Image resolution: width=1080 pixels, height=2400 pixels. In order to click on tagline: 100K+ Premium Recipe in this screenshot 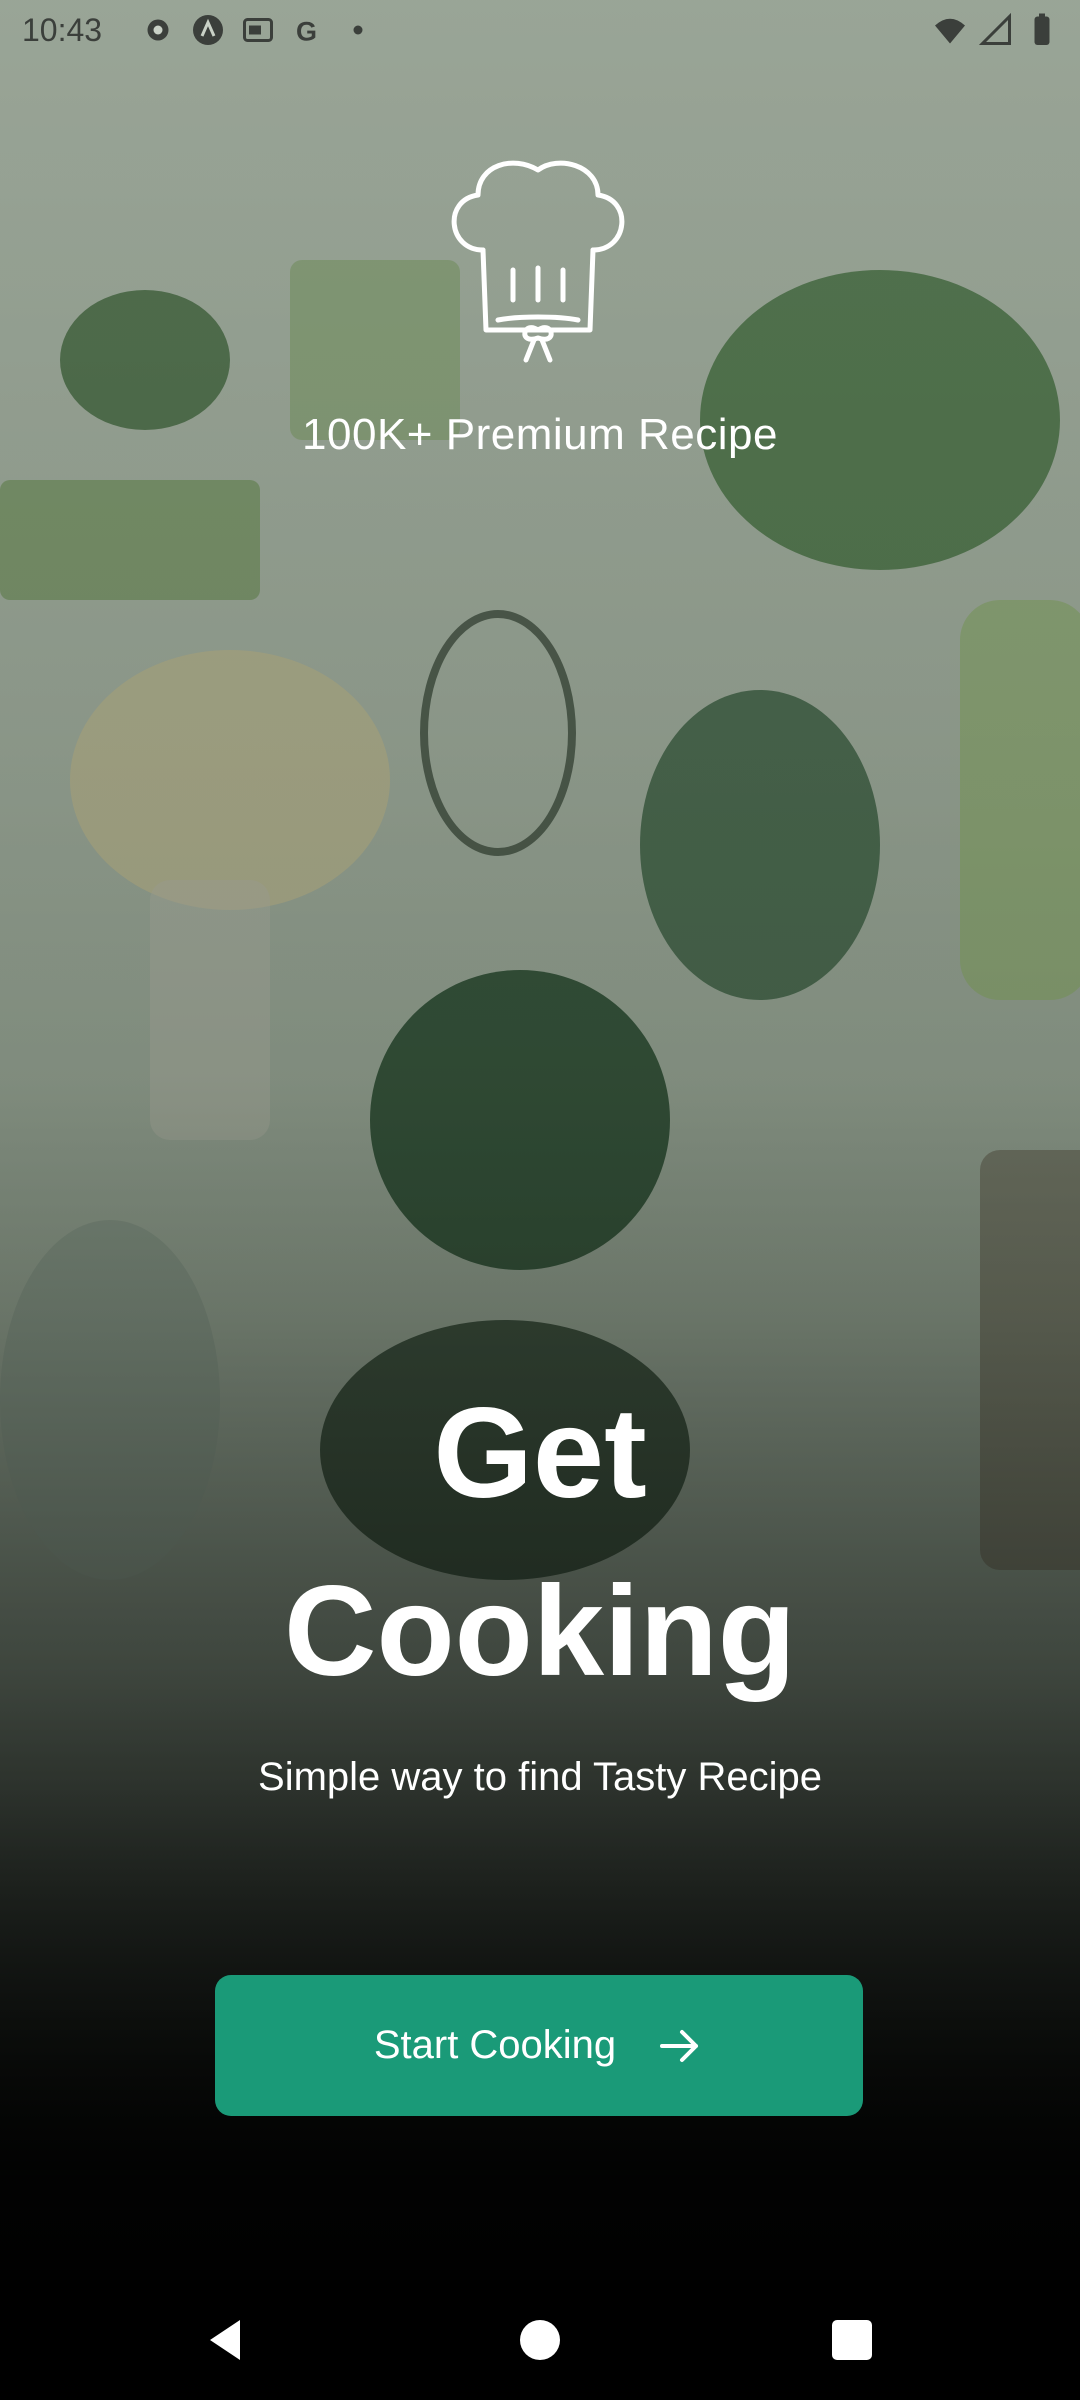, I will do `click(540, 434)`.